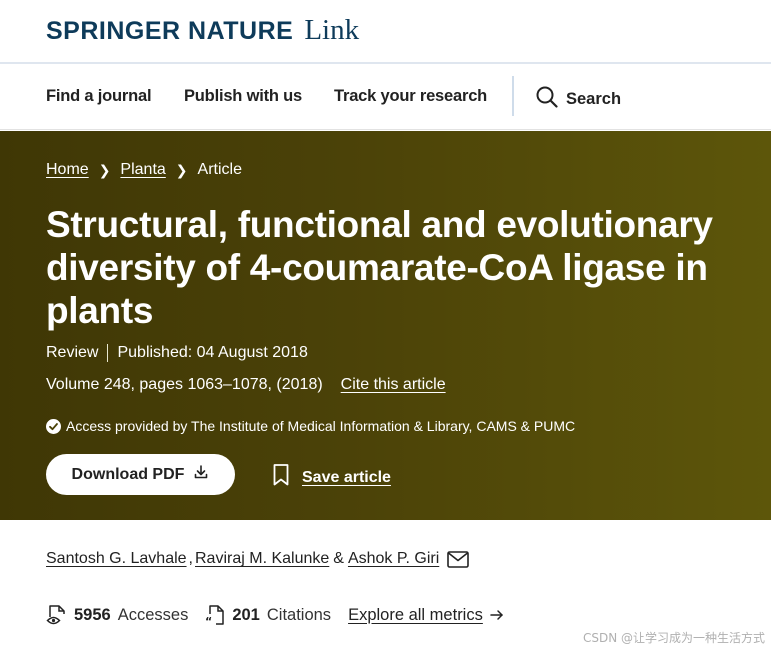  Describe the element at coordinates (594, 99) in the screenshot. I see `search-label: Search` at that location.